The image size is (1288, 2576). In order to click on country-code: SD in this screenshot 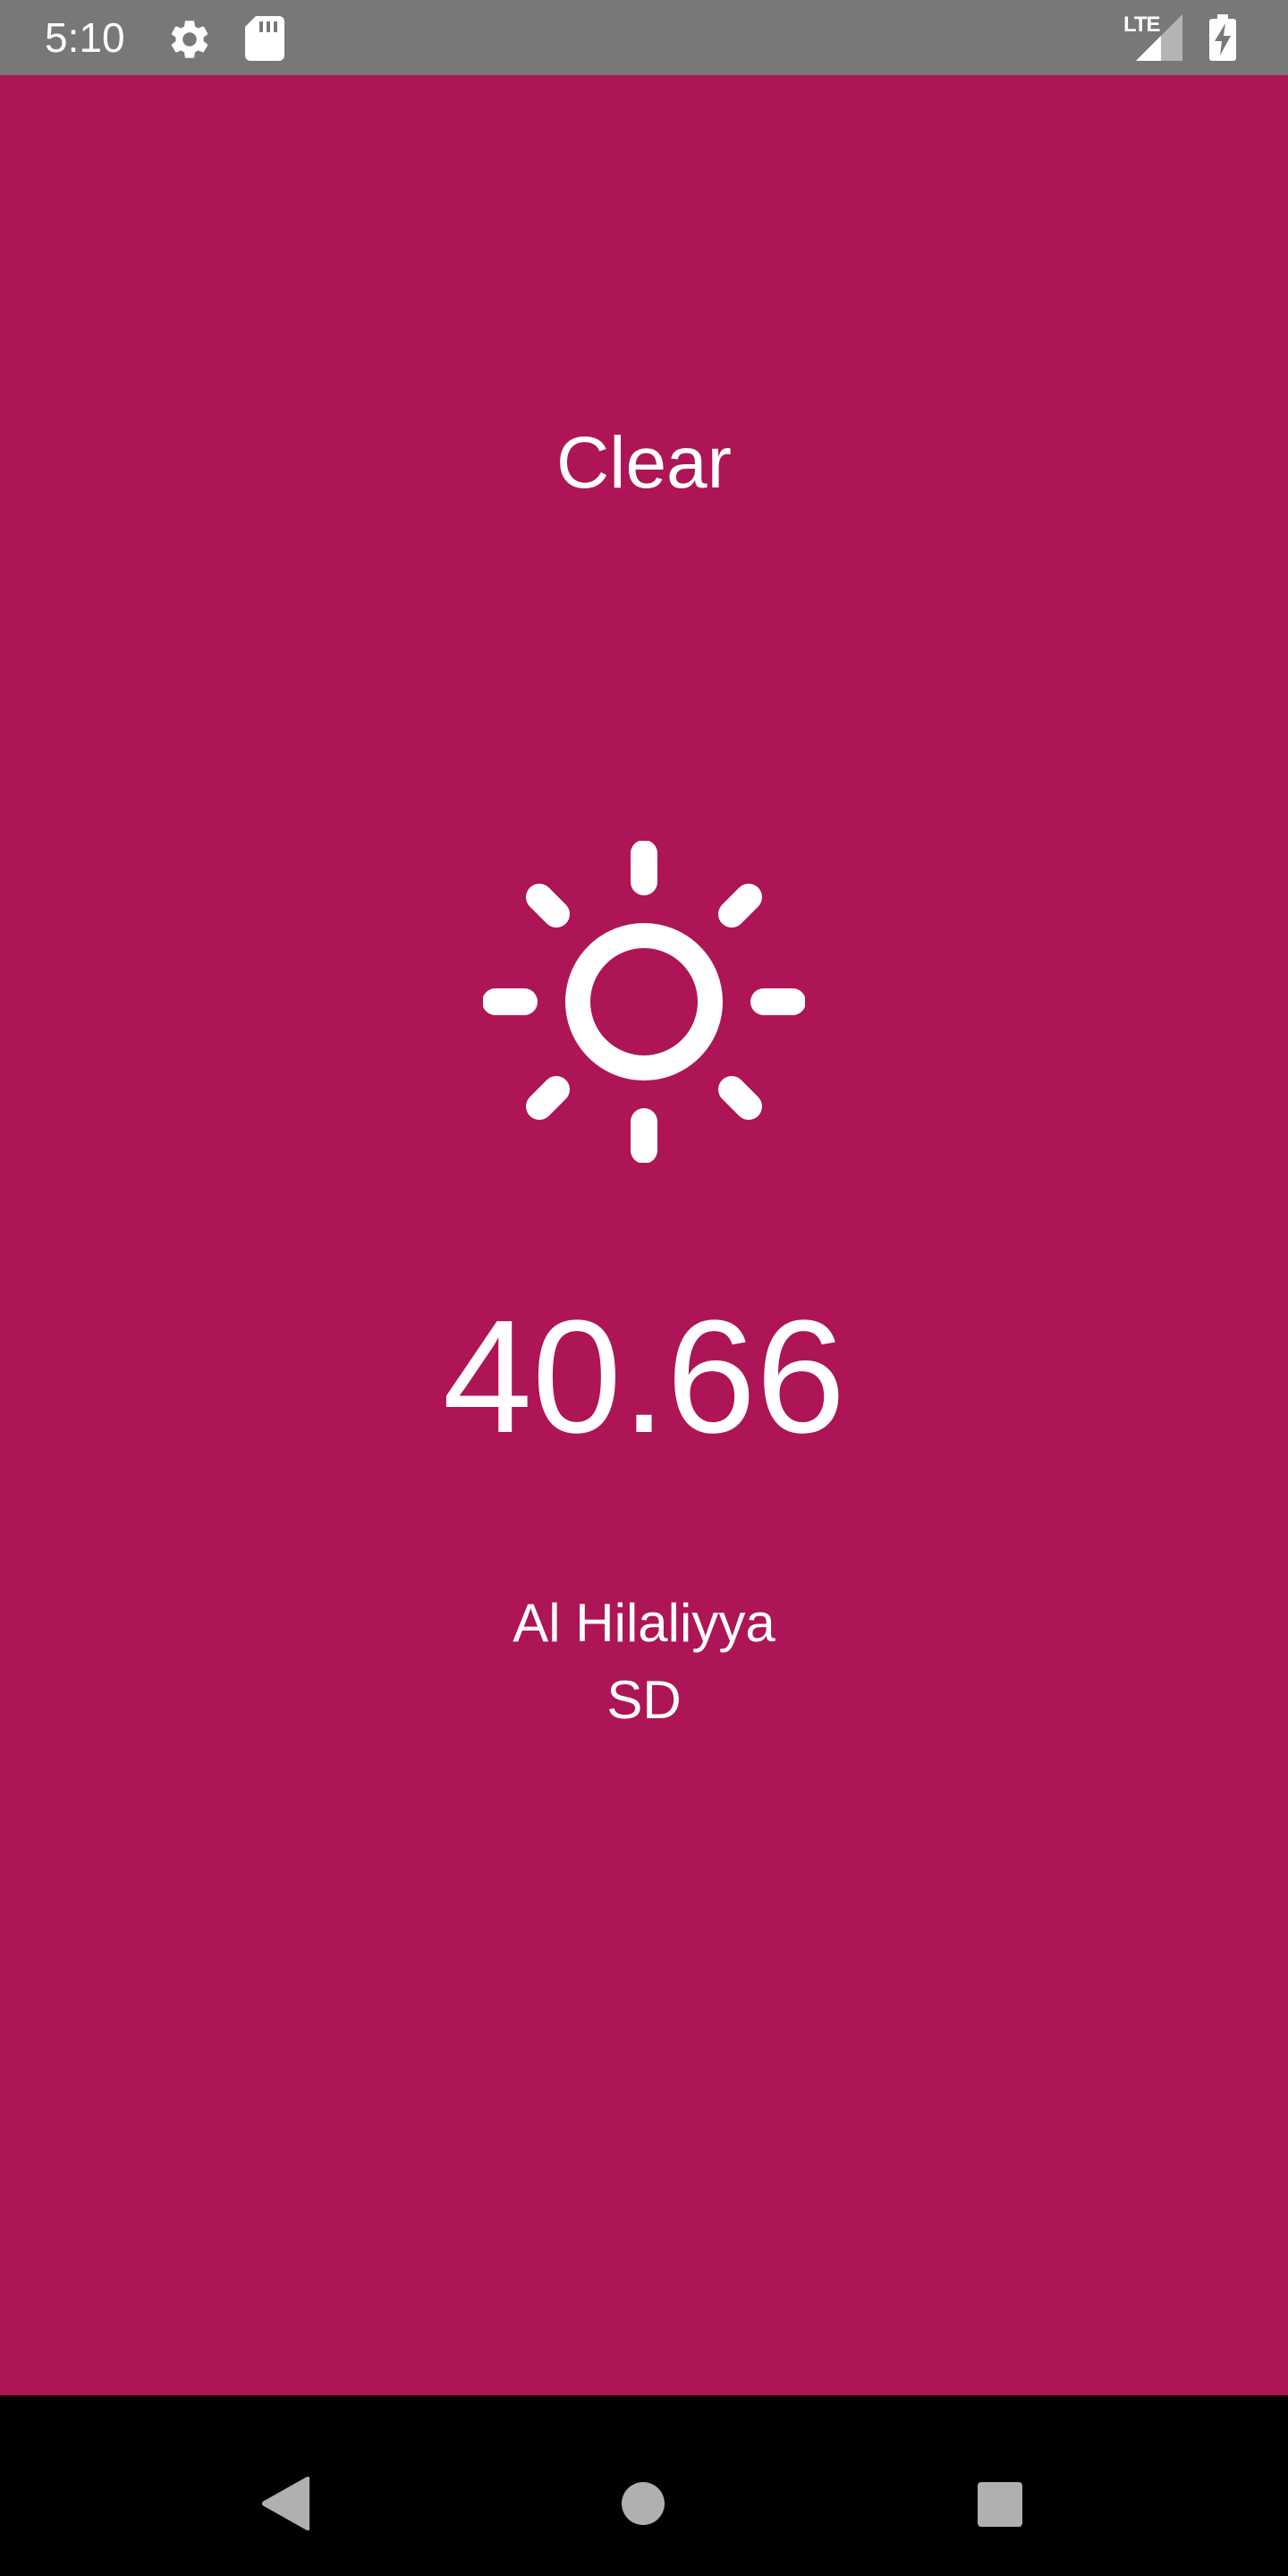, I will do `click(644, 1700)`.